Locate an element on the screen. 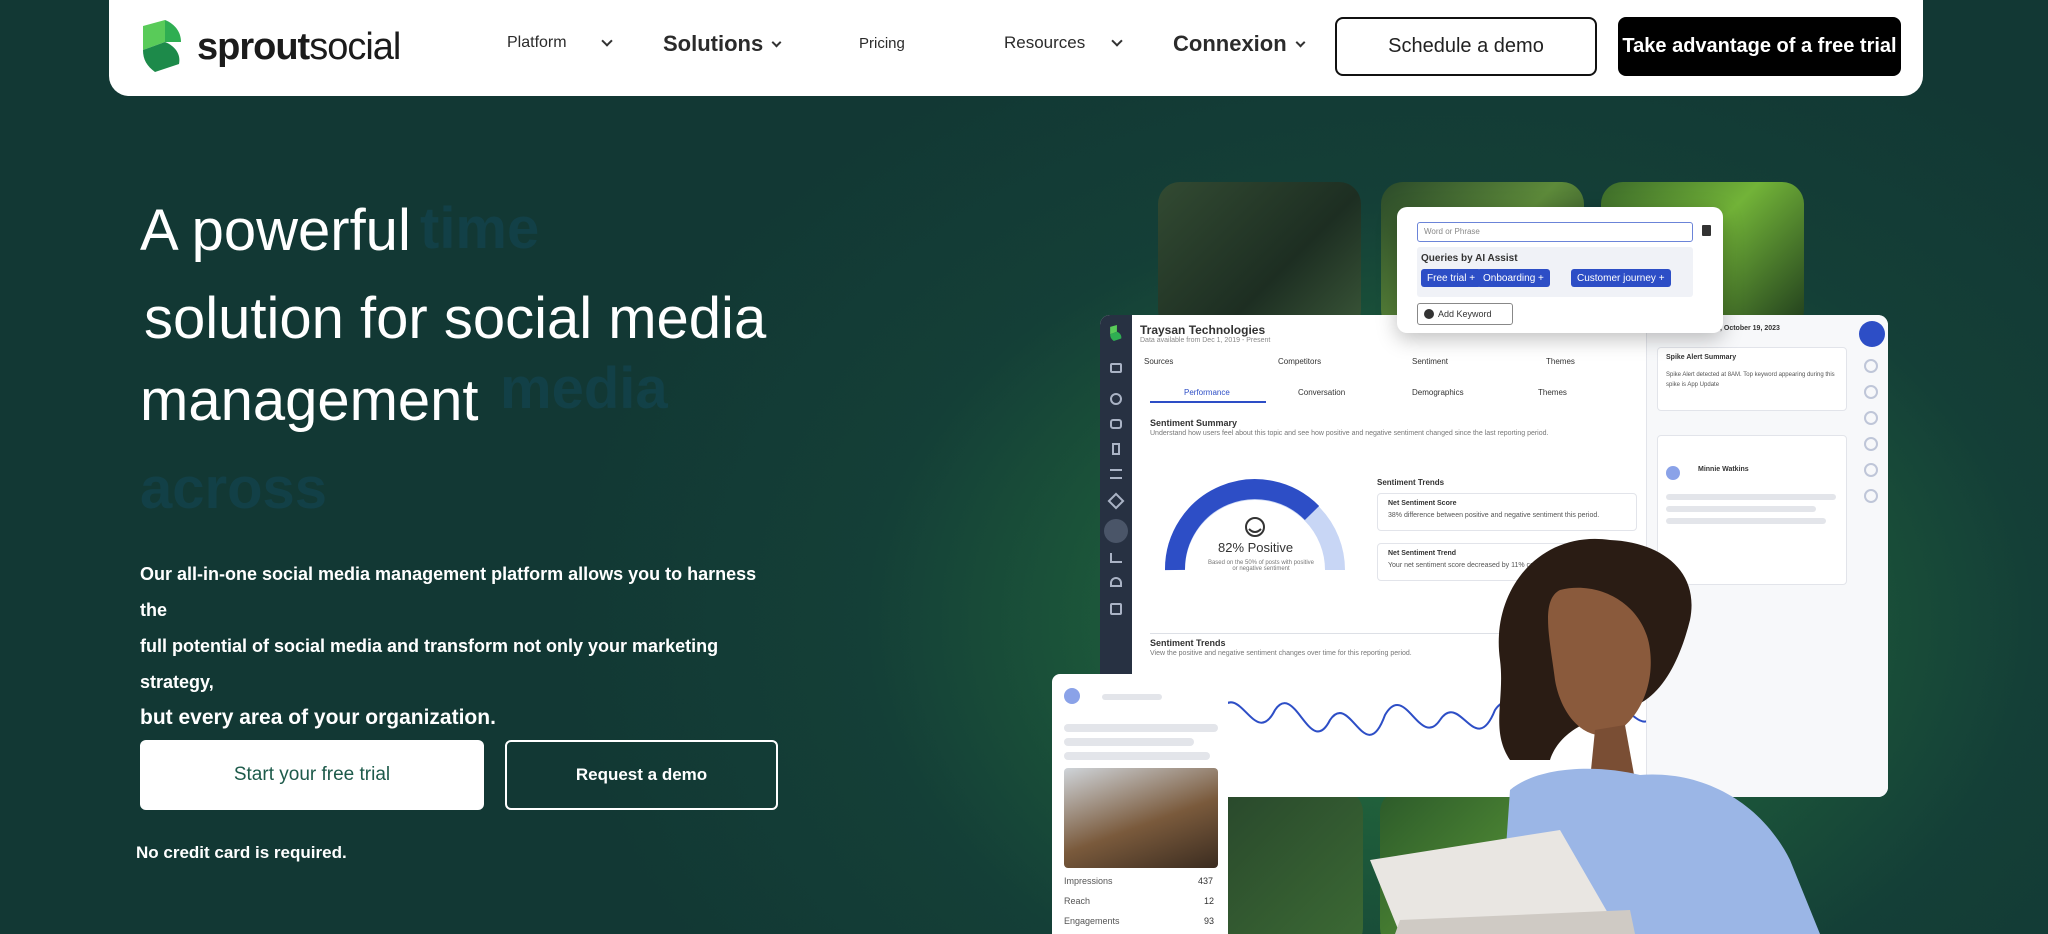 The image size is (2048, 934). hero-title-line2: solution for social media is located at coordinates (455, 318).